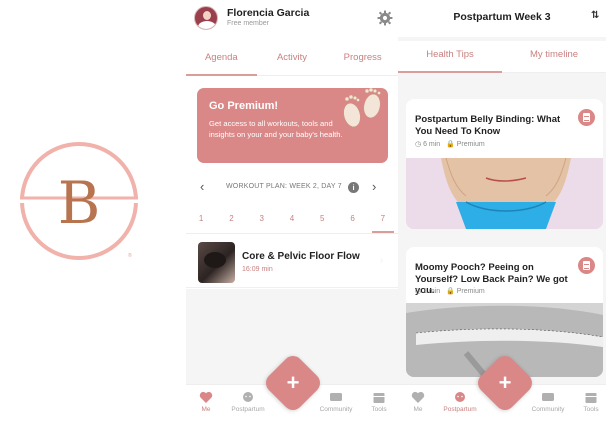  What do you see at coordinates (244, 106) in the screenshot?
I see `premium-title: Go Premium!` at bounding box center [244, 106].